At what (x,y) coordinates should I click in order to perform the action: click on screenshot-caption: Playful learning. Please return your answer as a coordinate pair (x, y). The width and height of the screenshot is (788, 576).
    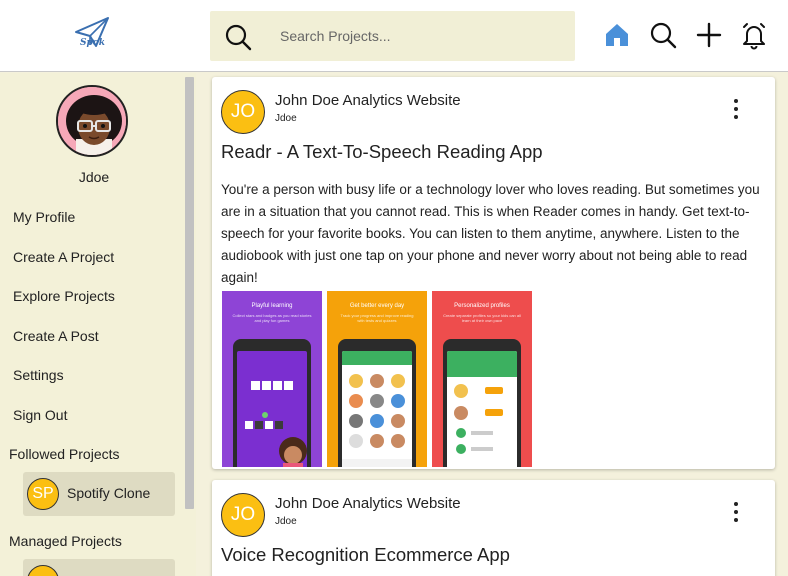
    Looking at the image, I should click on (272, 306).